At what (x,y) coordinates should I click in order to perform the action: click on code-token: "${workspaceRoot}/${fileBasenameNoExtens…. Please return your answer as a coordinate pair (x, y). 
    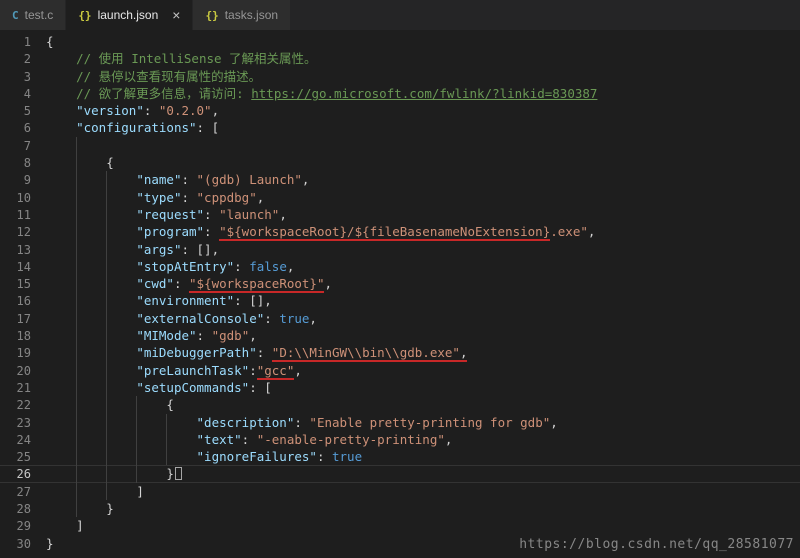
    Looking at the image, I should click on (385, 233).